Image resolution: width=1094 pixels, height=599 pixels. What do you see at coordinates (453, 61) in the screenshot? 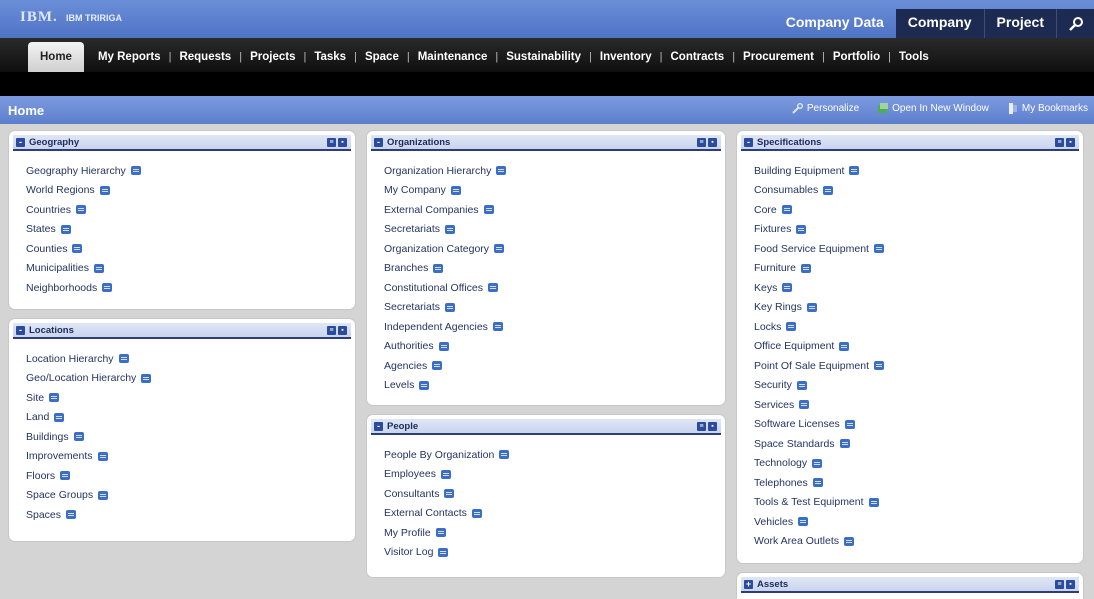
I see `menu-item-maintenance: Maintenance` at bounding box center [453, 61].